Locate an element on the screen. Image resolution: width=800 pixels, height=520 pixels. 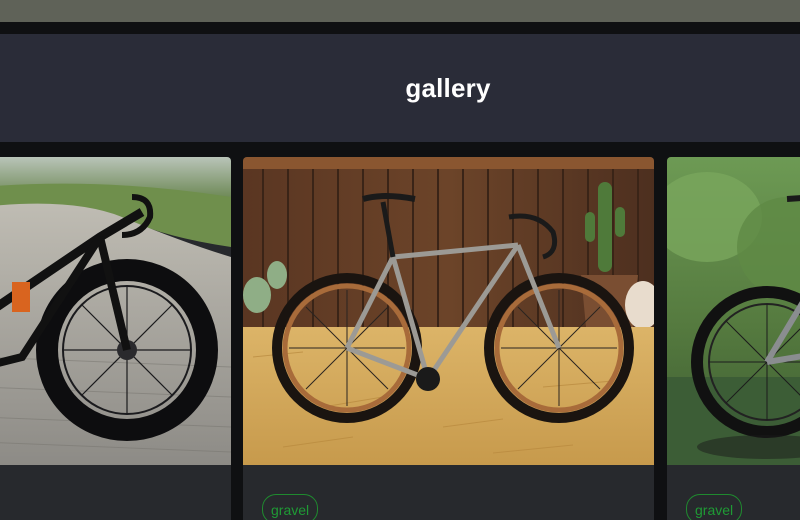
gallery-card: gravel is located at coordinates (733, 338).